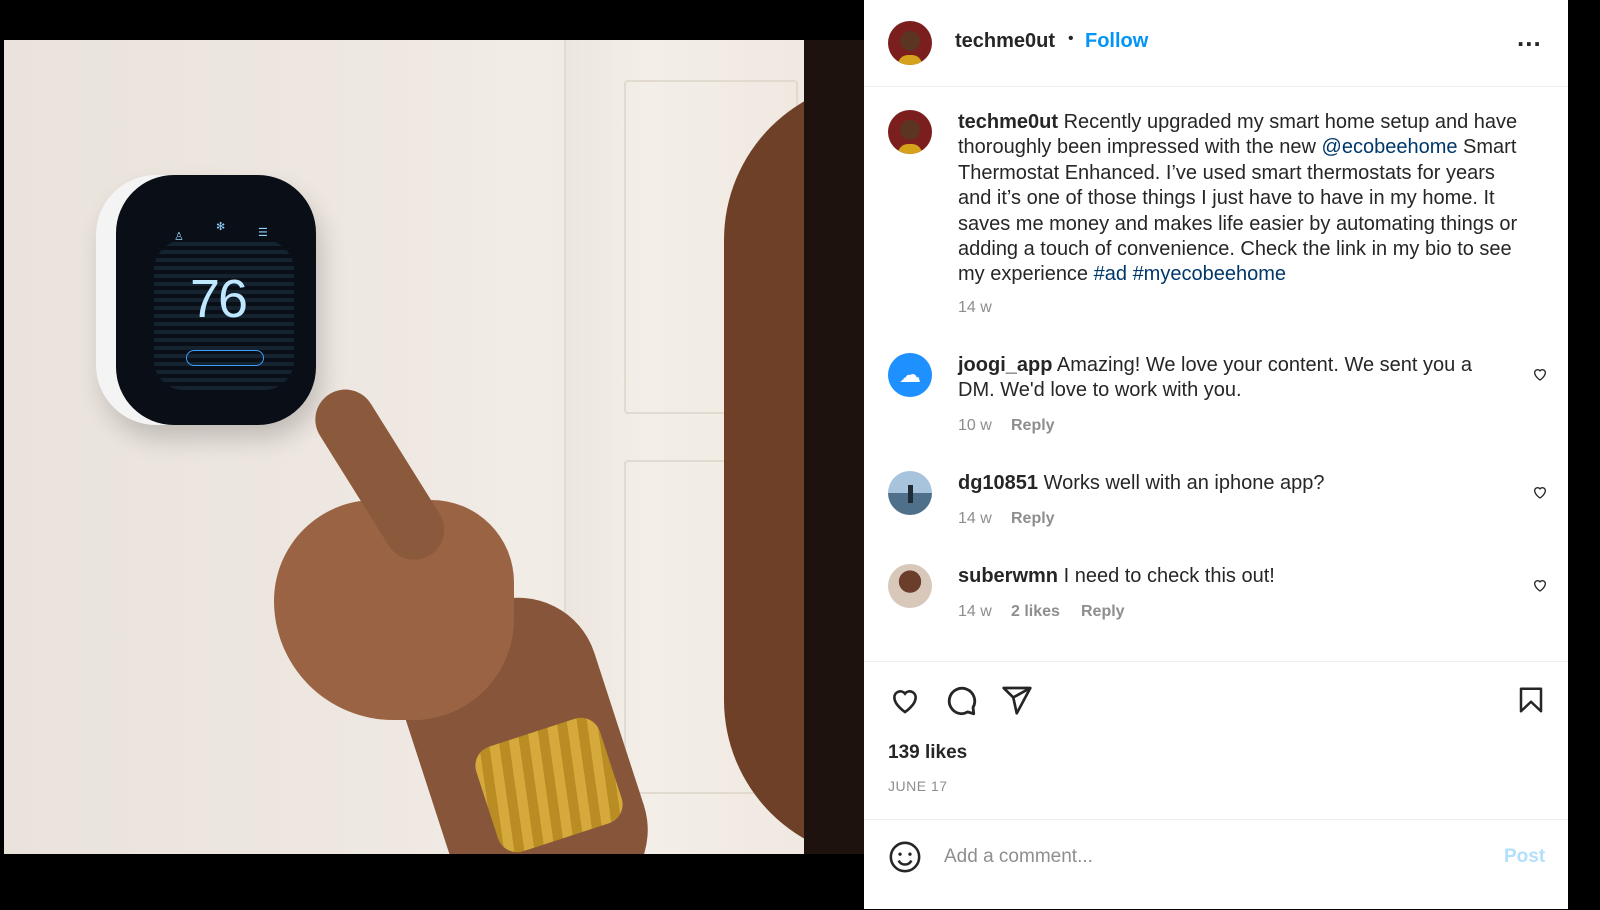  What do you see at coordinates (975, 426) in the screenshot?
I see `comment-age: 10 w` at bounding box center [975, 426].